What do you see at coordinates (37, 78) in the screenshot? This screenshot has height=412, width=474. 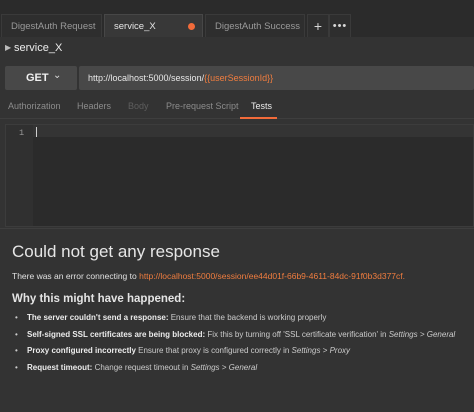 I see `method-label: GET` at bounding box center [37, 78].